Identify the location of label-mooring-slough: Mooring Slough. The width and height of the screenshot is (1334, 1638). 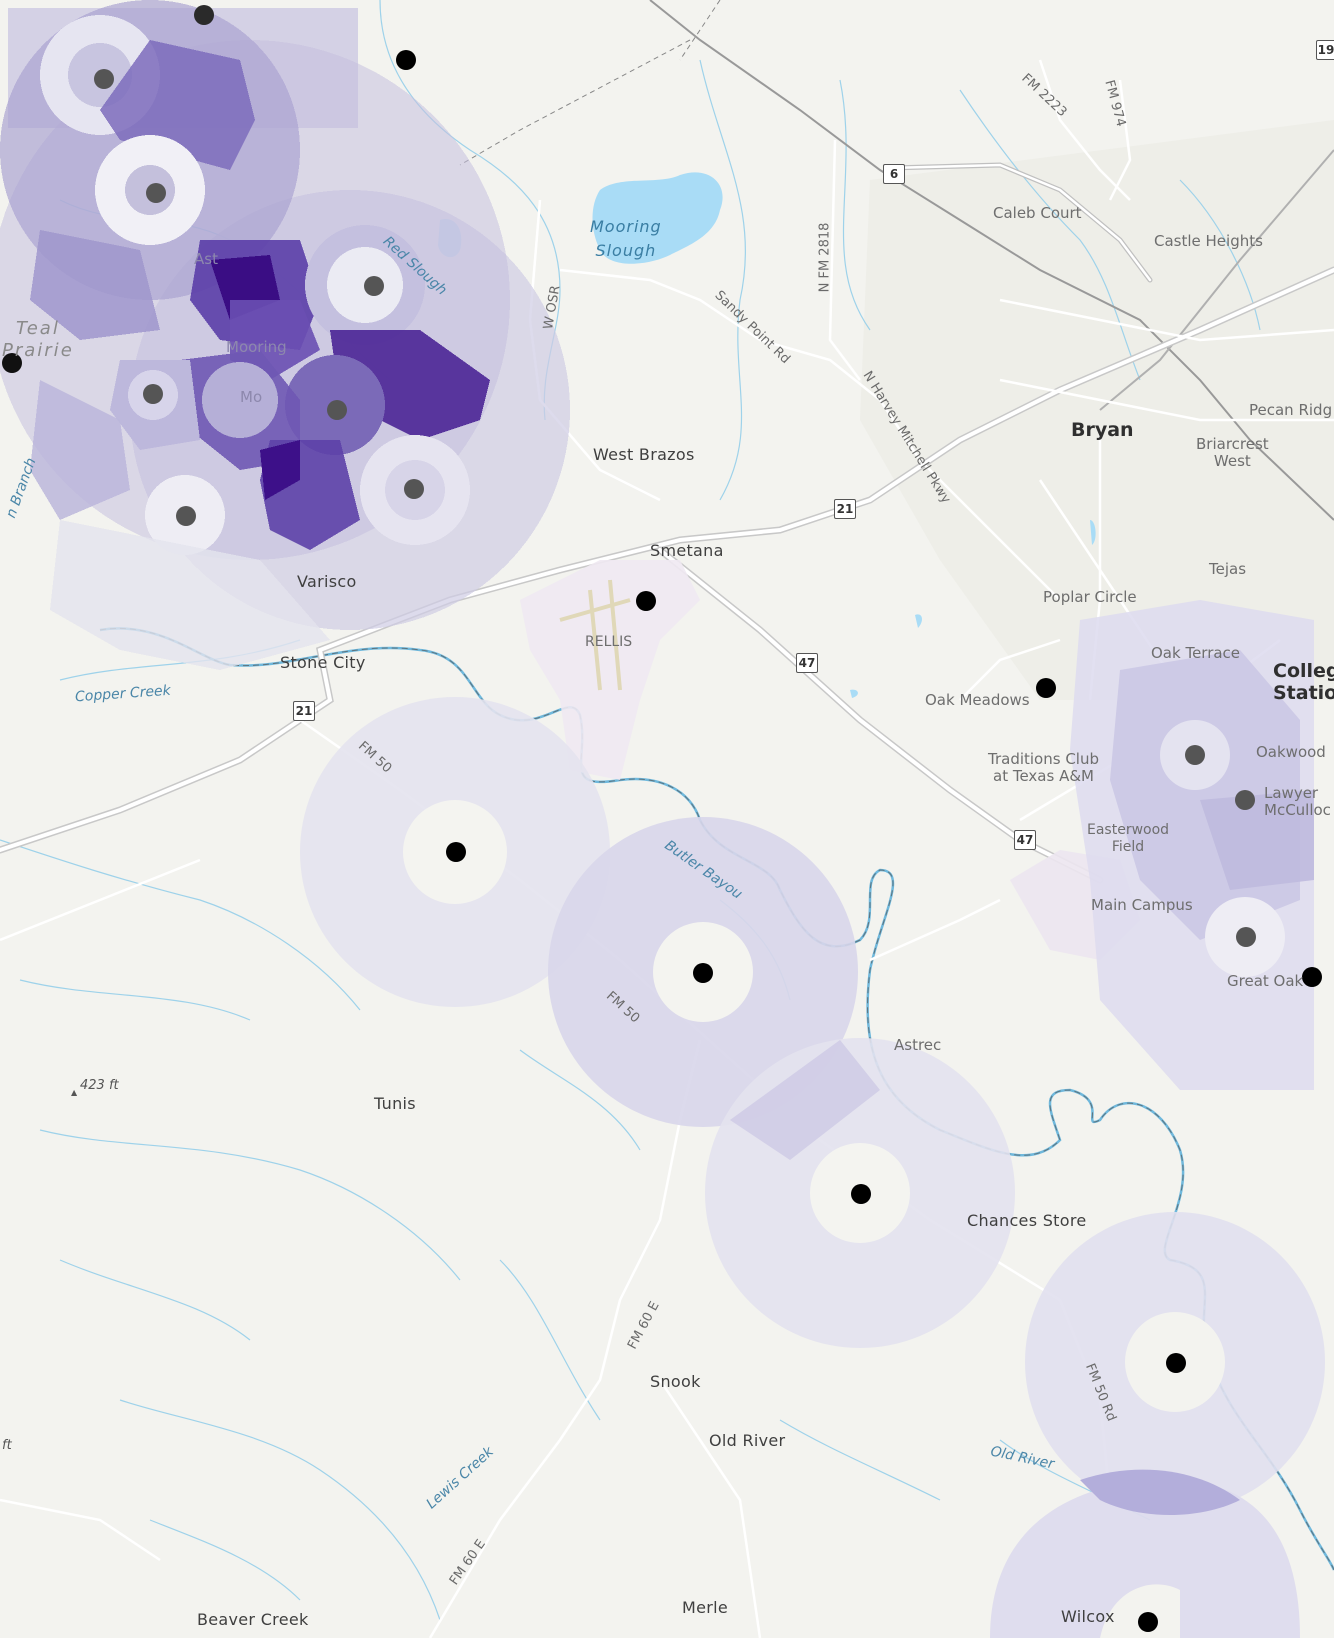
(626, 238).